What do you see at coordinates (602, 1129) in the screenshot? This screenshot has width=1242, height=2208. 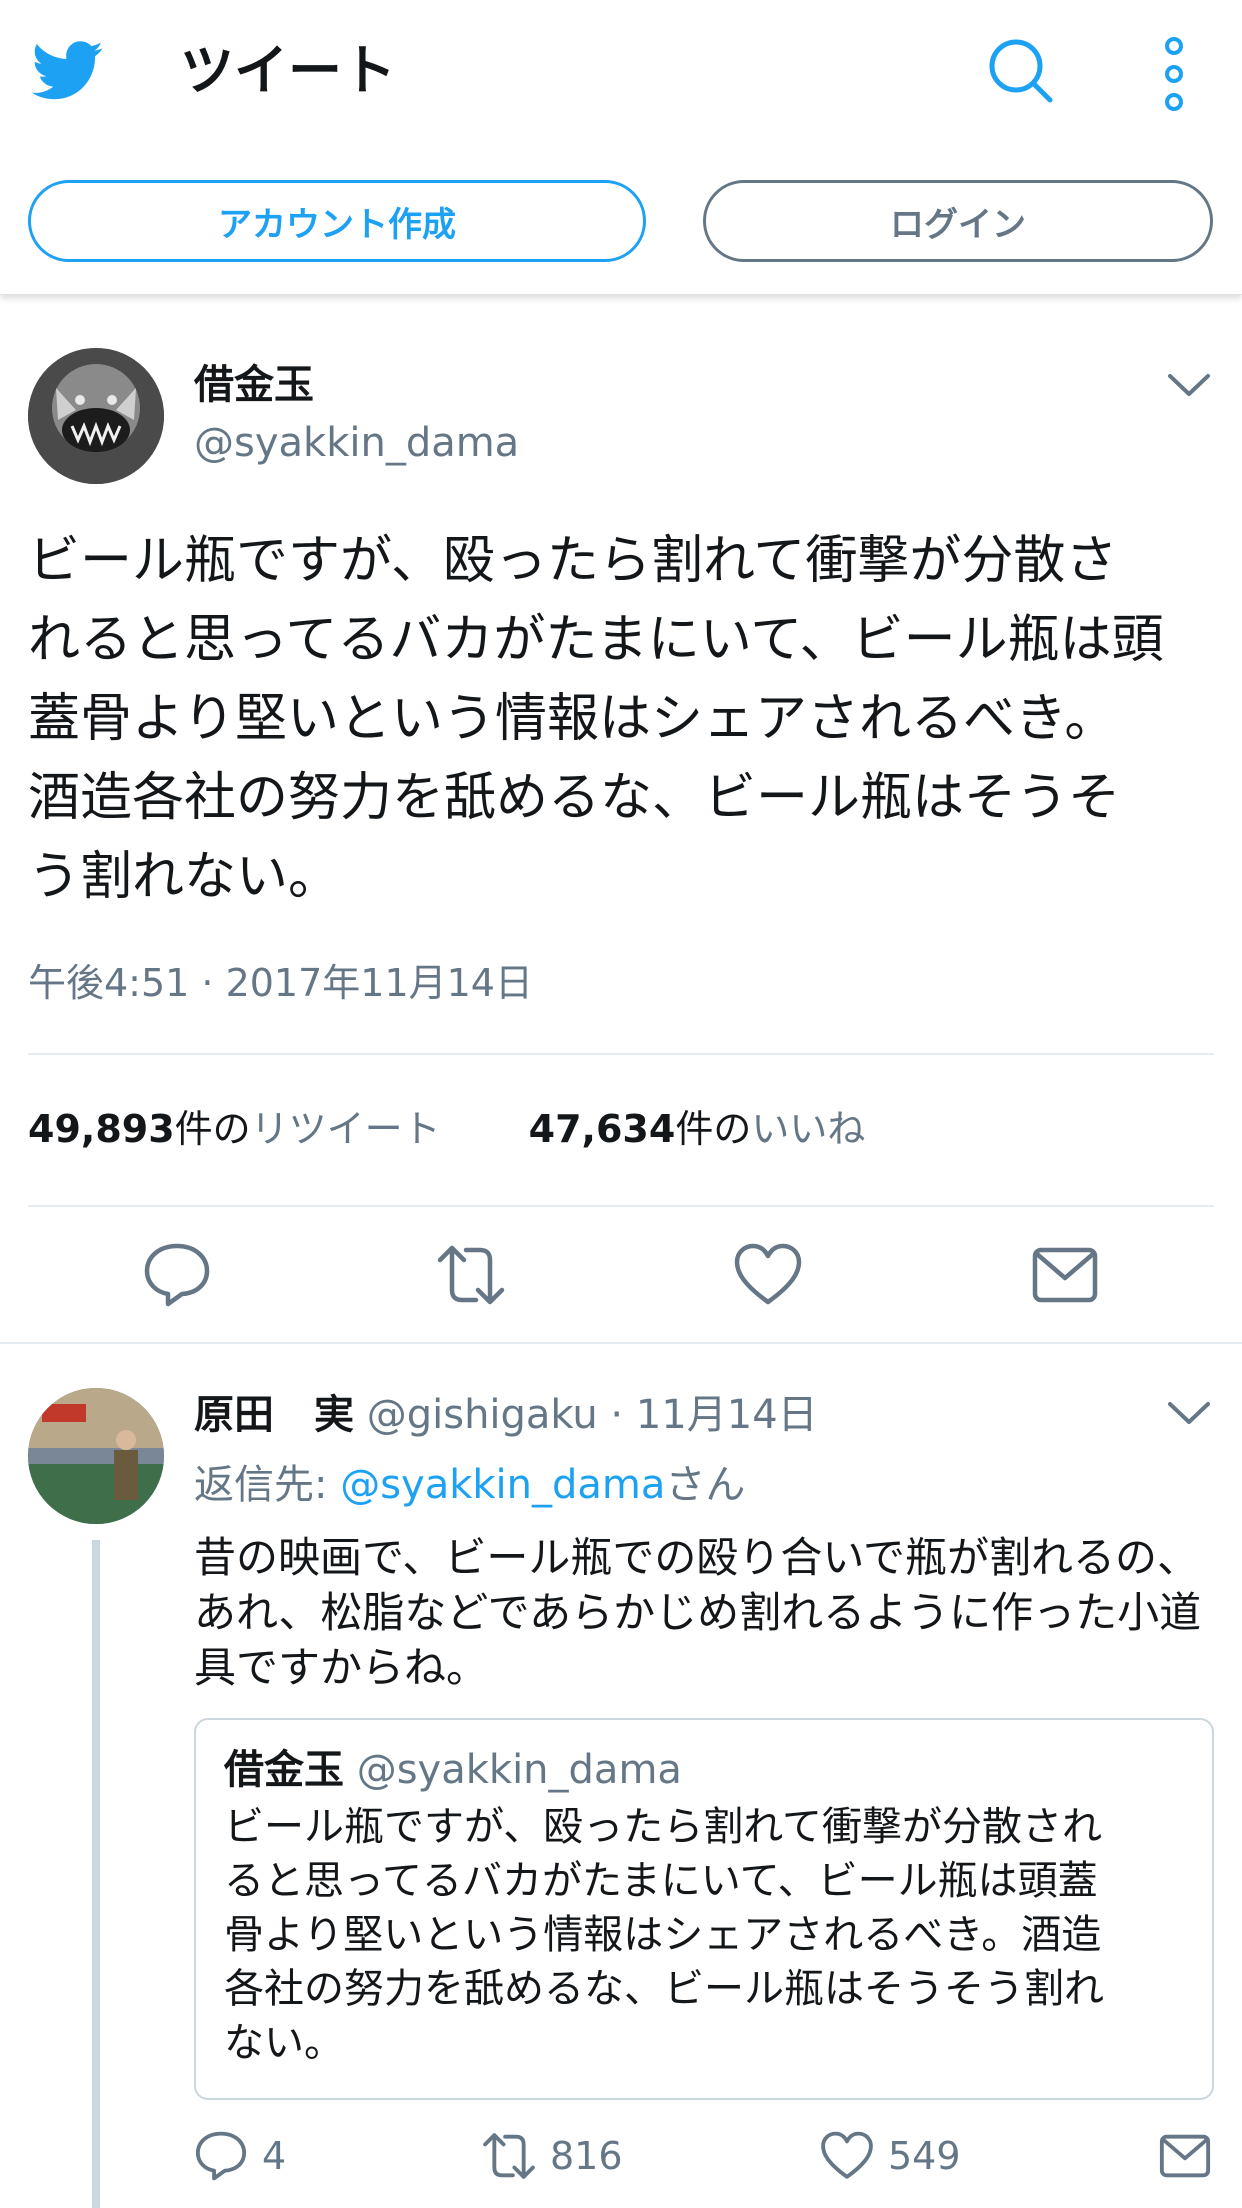 I see `like-count: 47,634` at bounding box center [602, 1129].